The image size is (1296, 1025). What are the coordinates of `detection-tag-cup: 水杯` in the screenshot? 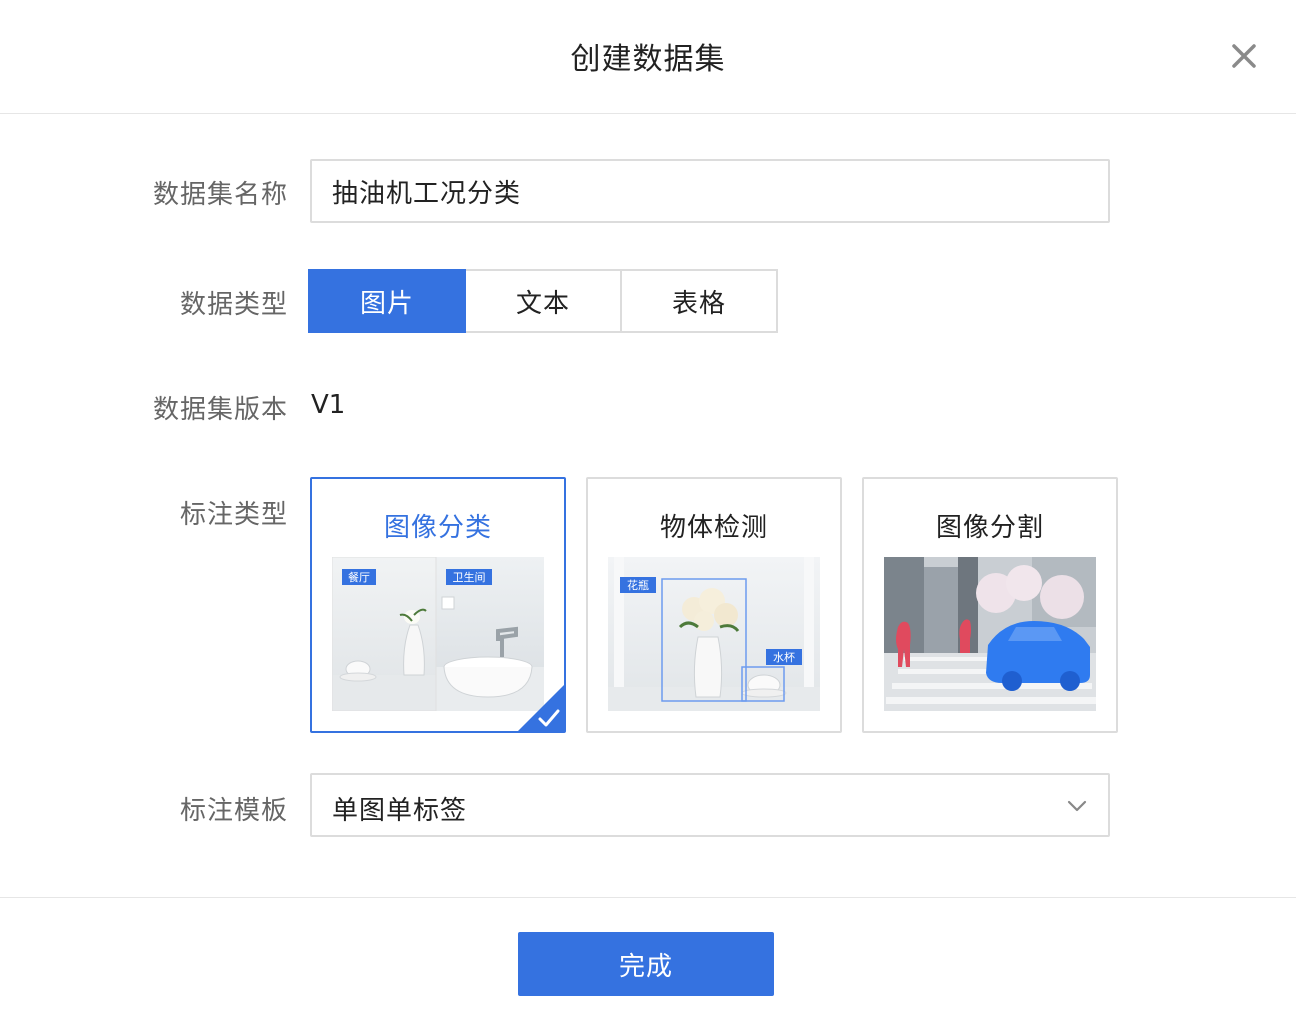 It's located at (784, 657).